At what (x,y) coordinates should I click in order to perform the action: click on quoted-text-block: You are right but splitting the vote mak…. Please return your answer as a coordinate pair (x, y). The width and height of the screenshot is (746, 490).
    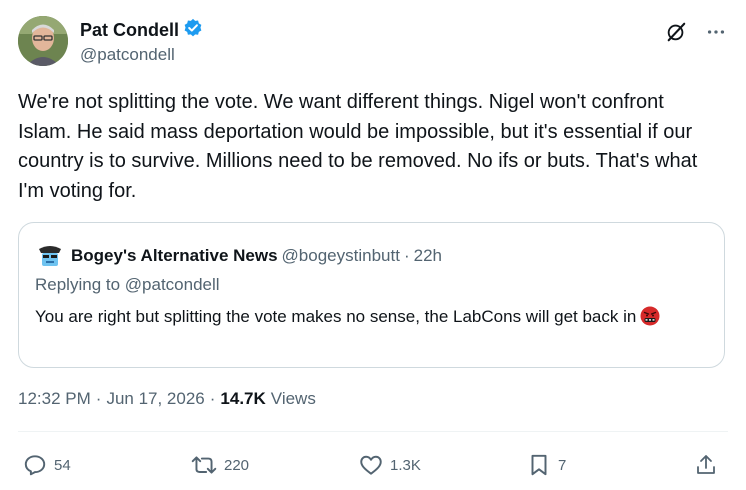
    Looking at the image, I should click on (370, 319).